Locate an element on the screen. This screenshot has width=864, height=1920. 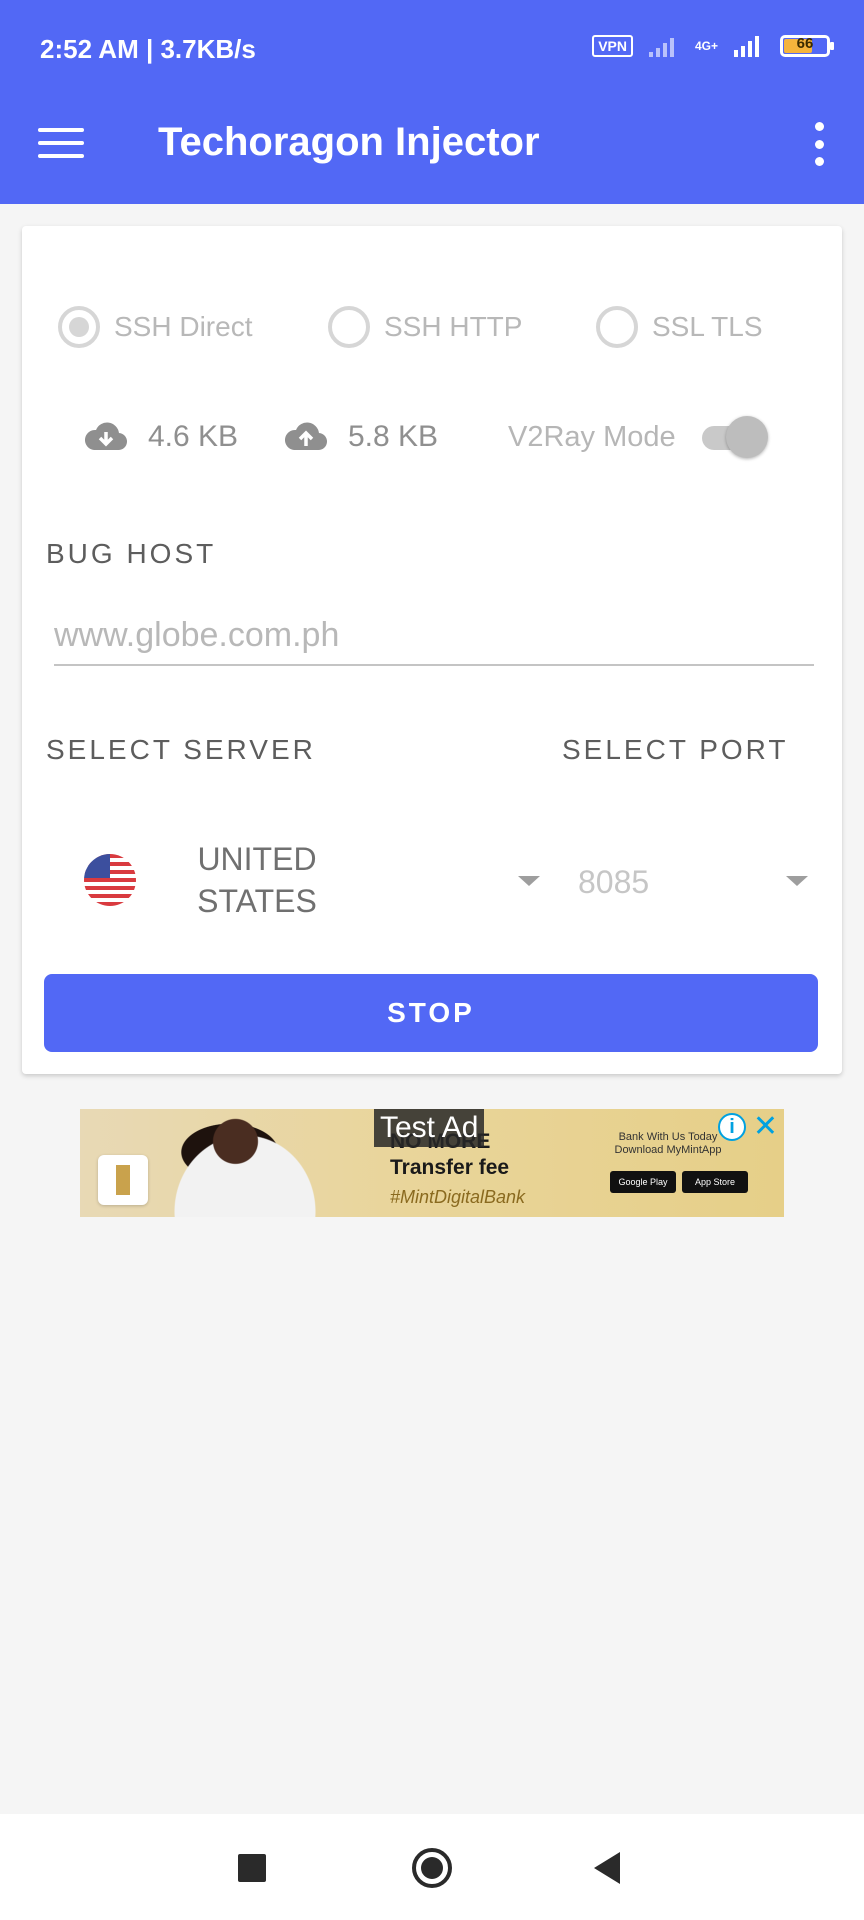
app-store-badge: App Store is located at coordinates (715, 1182).